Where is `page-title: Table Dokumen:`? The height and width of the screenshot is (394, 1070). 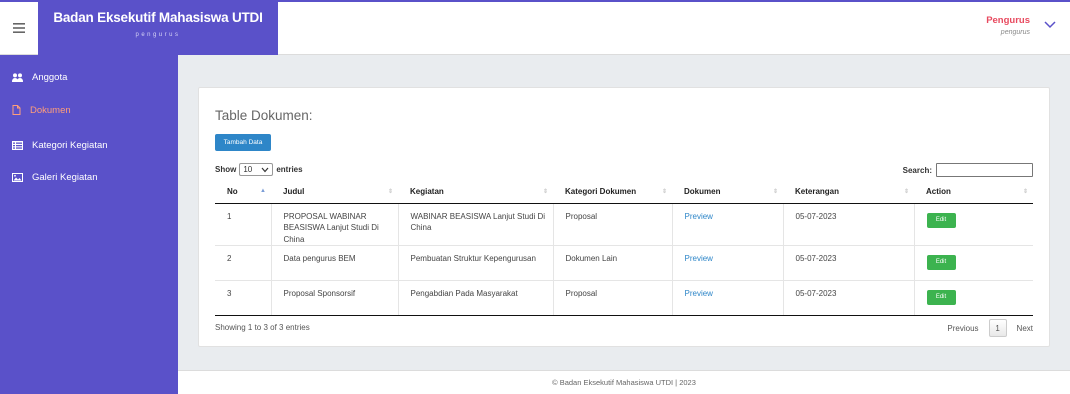 page-title: Table Dokumen: is located at coordinates (264, 115).